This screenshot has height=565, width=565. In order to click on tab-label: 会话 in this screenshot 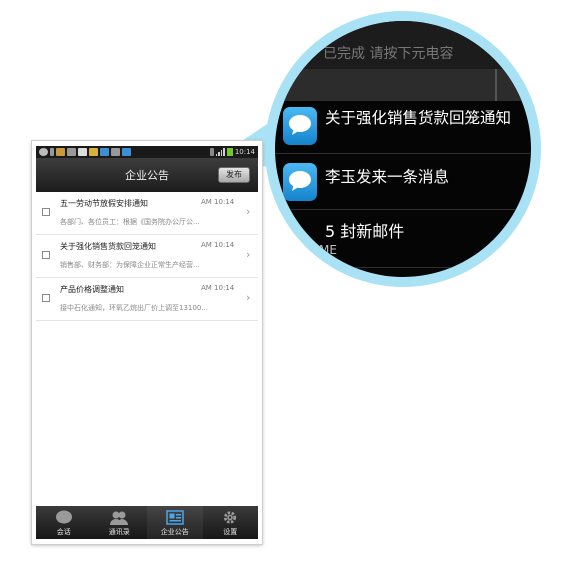, I will do `click(63, 532)`.